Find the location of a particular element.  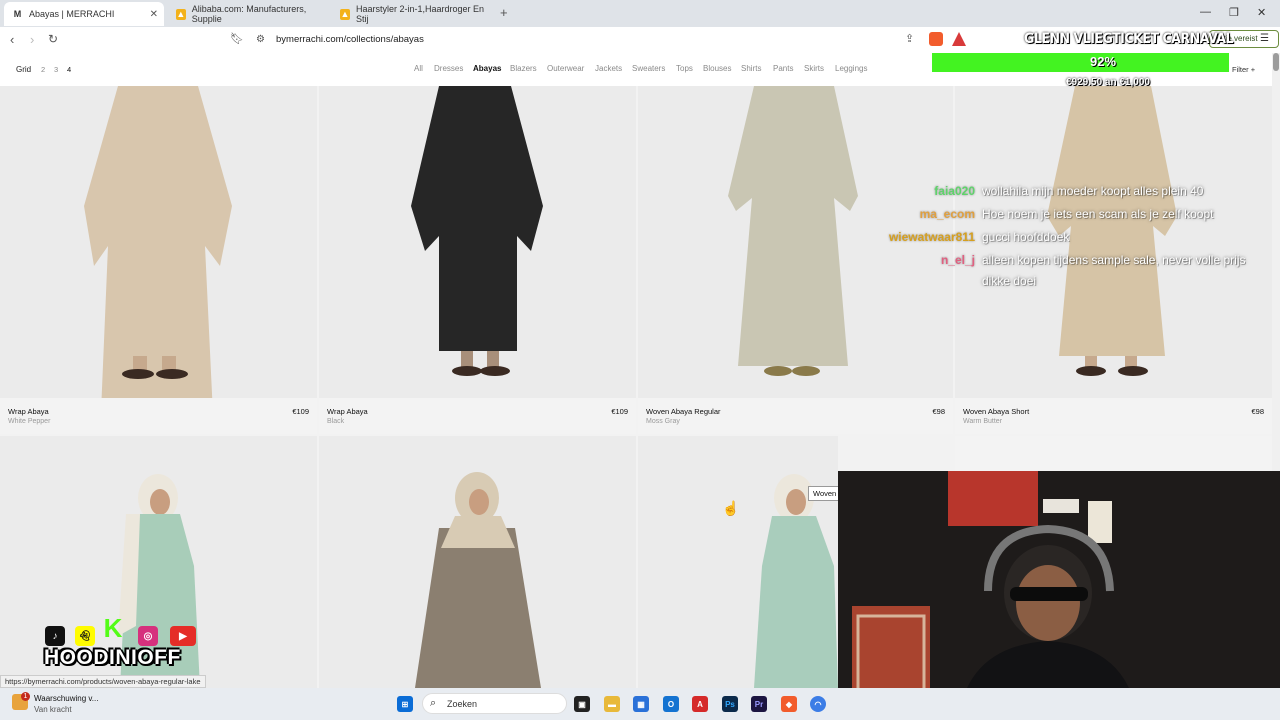

search-placeholder: Zoeken is located at coordinates (462, 704).